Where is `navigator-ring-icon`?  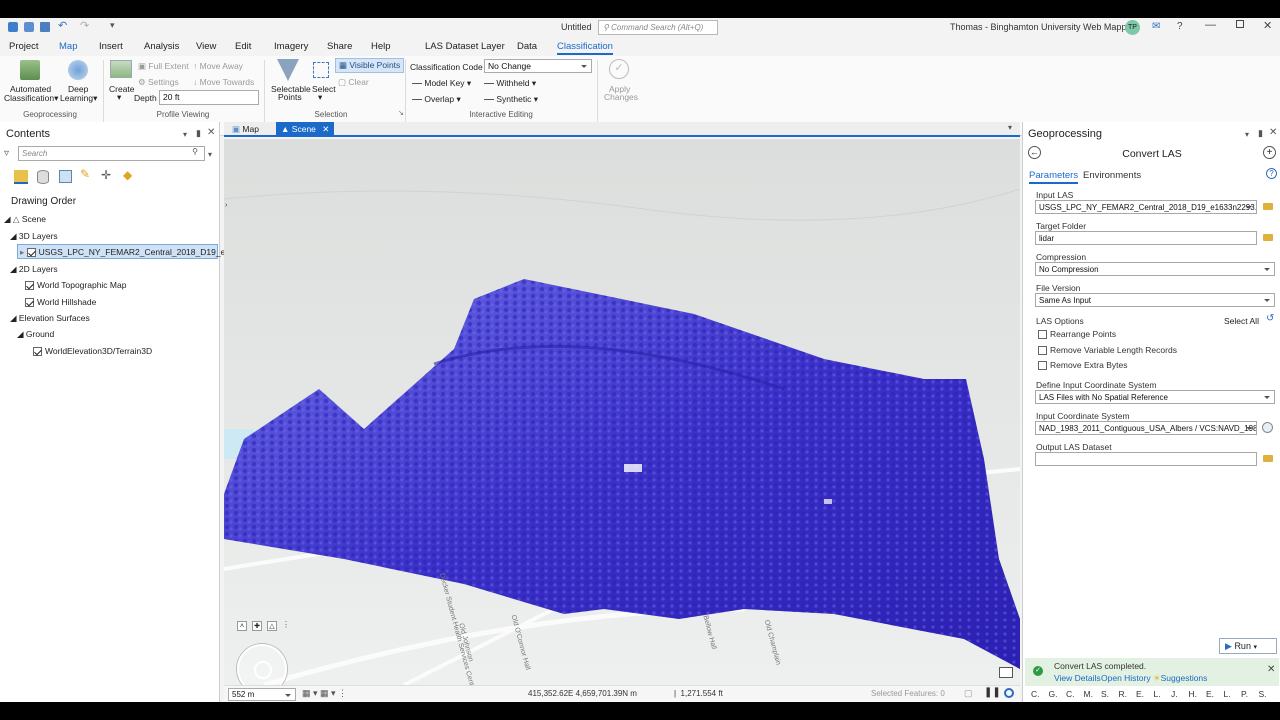
navigator-ring-icon is located at coordinates (263, 670).